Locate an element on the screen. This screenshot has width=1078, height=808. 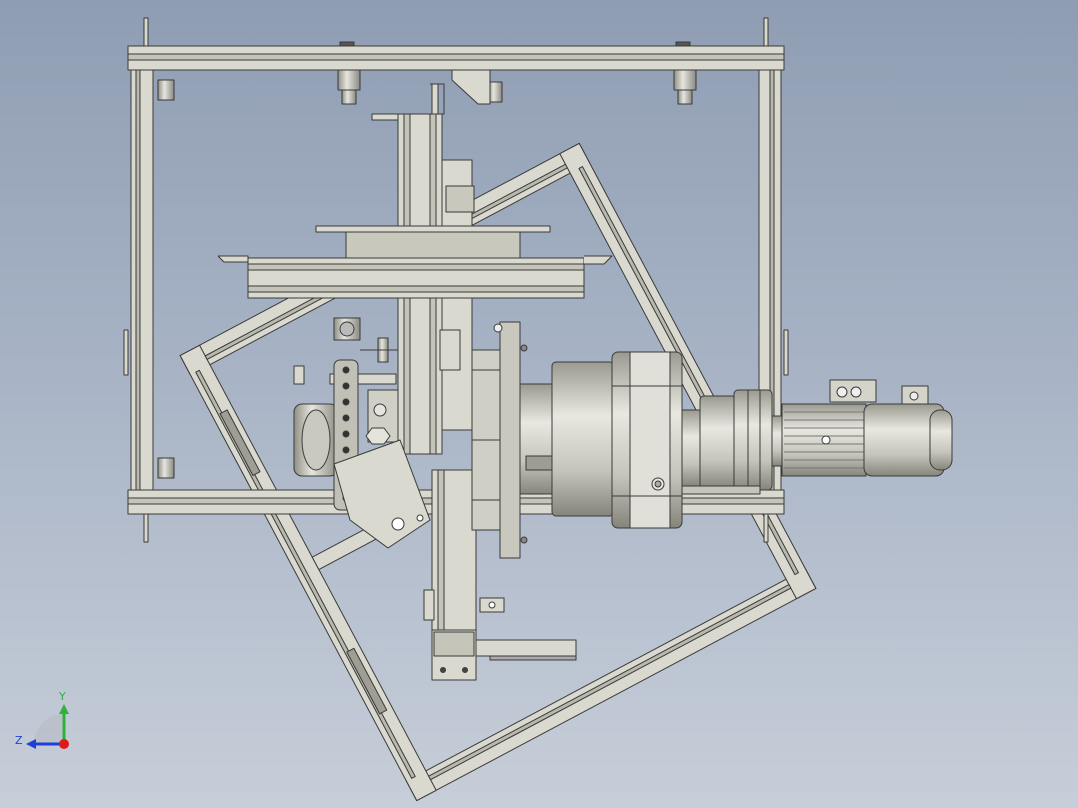
front-brace is located at coordinates (721, 490).